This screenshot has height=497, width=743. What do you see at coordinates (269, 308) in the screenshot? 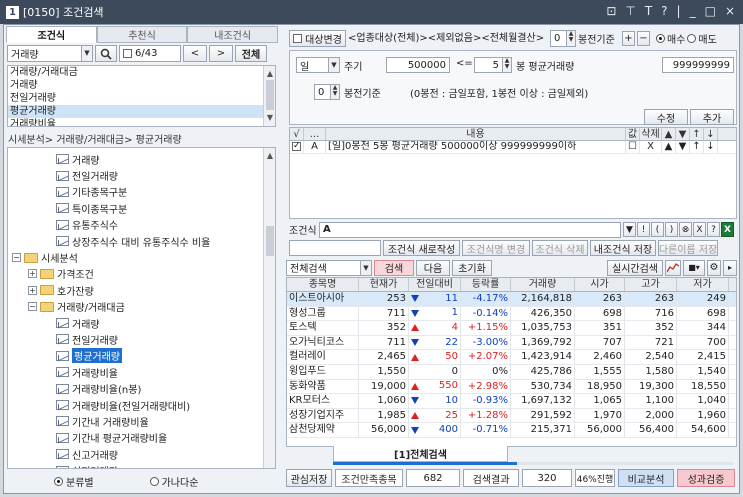
I see `tree-scrollbar: ▲` at bounding box center [269, 308].